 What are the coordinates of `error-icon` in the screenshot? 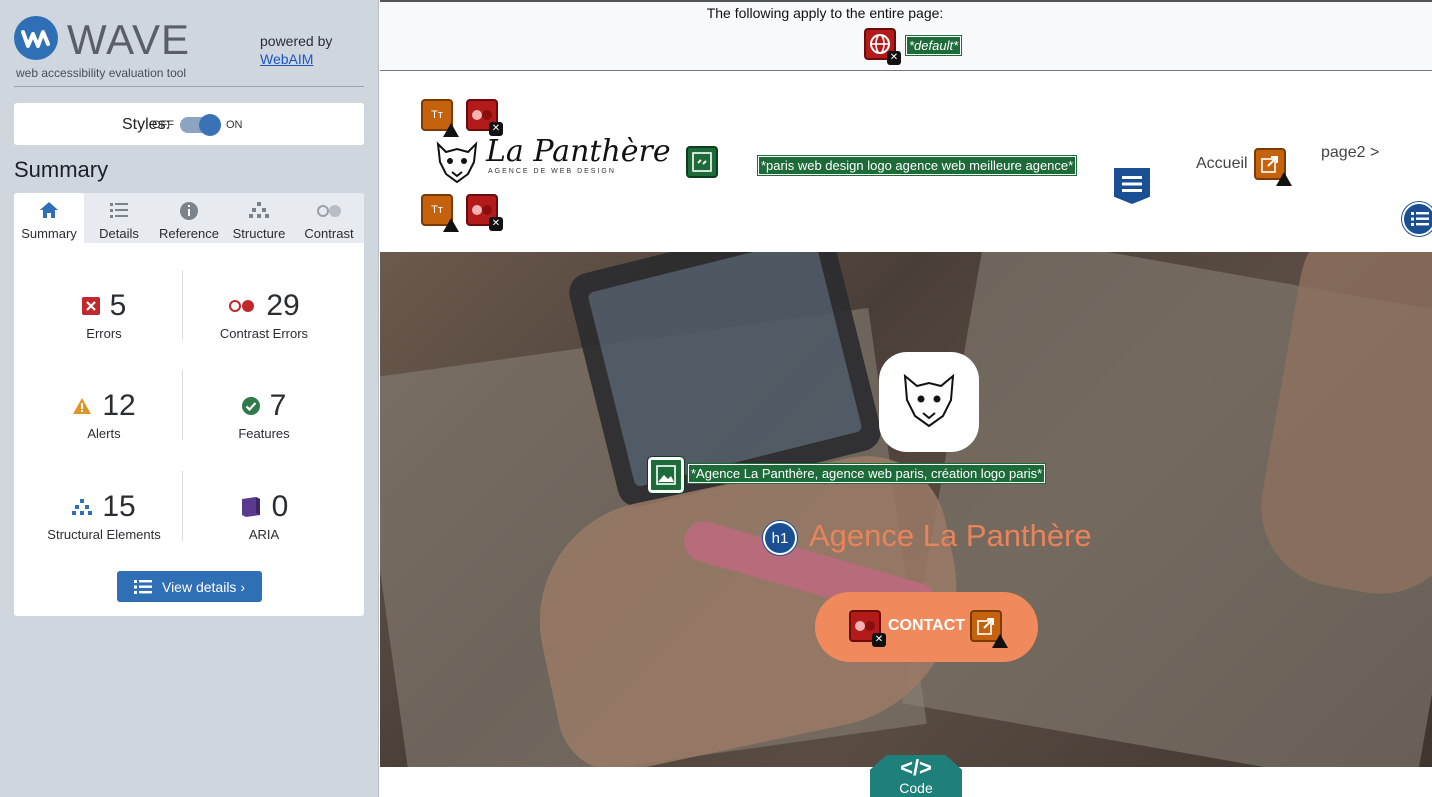 It's located at (90, 306).